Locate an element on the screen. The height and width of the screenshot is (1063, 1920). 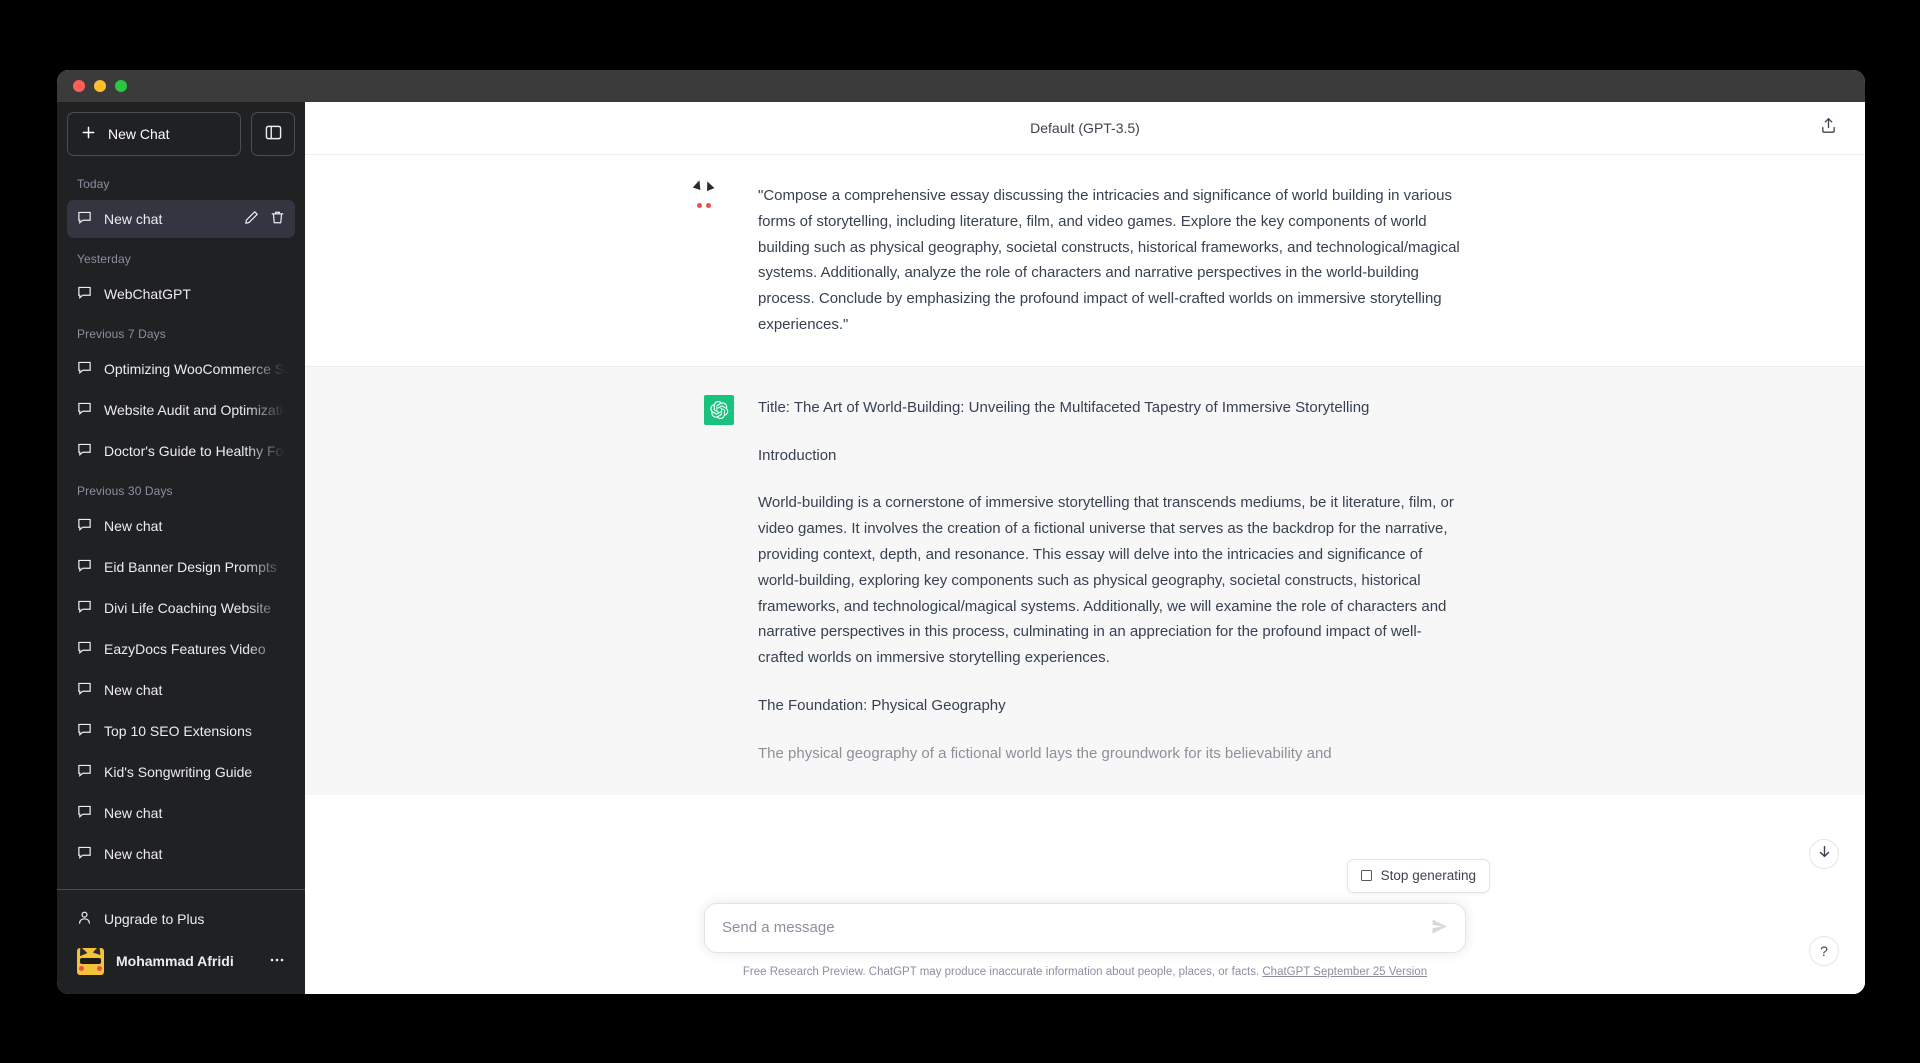
user-name-label: Mohammad Afridi is located at coordinates (175, 961).